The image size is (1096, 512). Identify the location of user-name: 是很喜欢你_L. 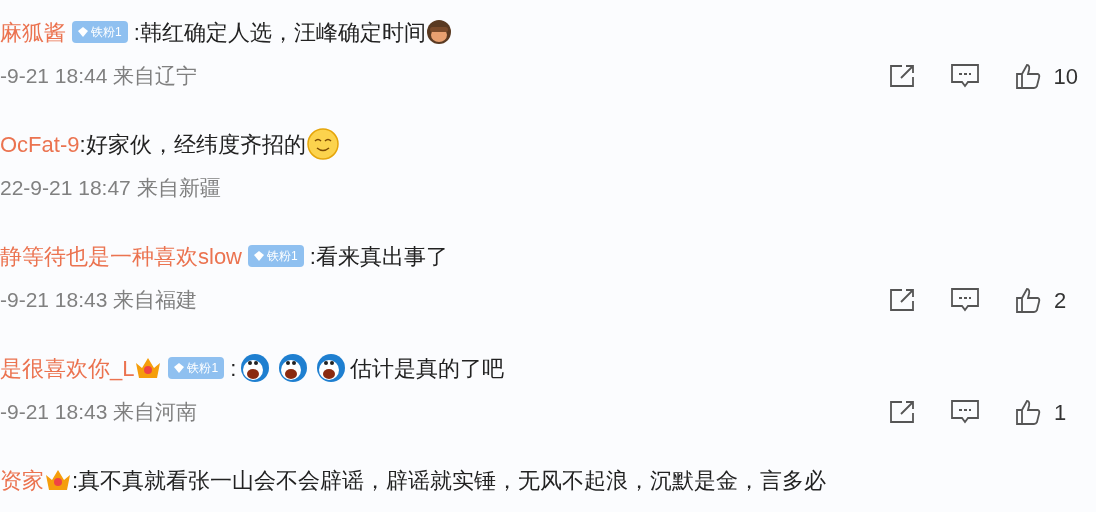
(67, 368).